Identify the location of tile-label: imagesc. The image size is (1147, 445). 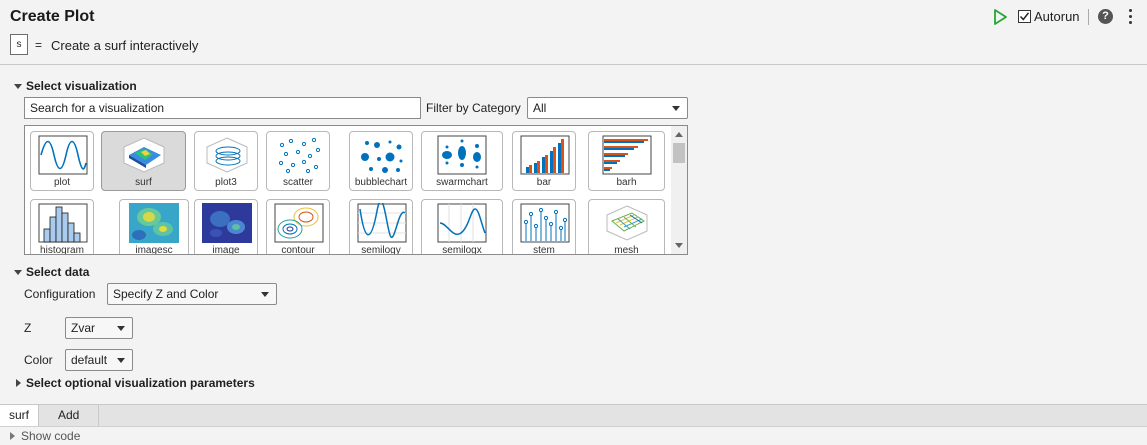
(154, 250).